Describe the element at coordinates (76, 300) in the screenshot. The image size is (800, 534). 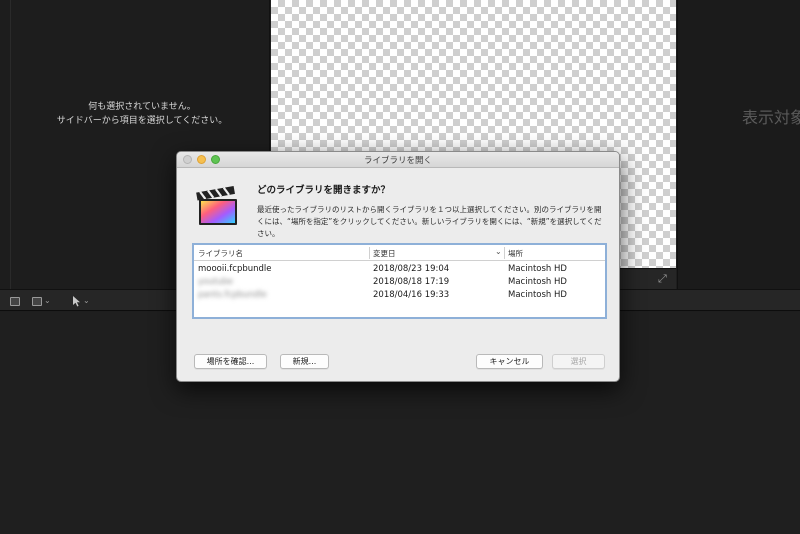
I see `select-tool-icon` at that location.